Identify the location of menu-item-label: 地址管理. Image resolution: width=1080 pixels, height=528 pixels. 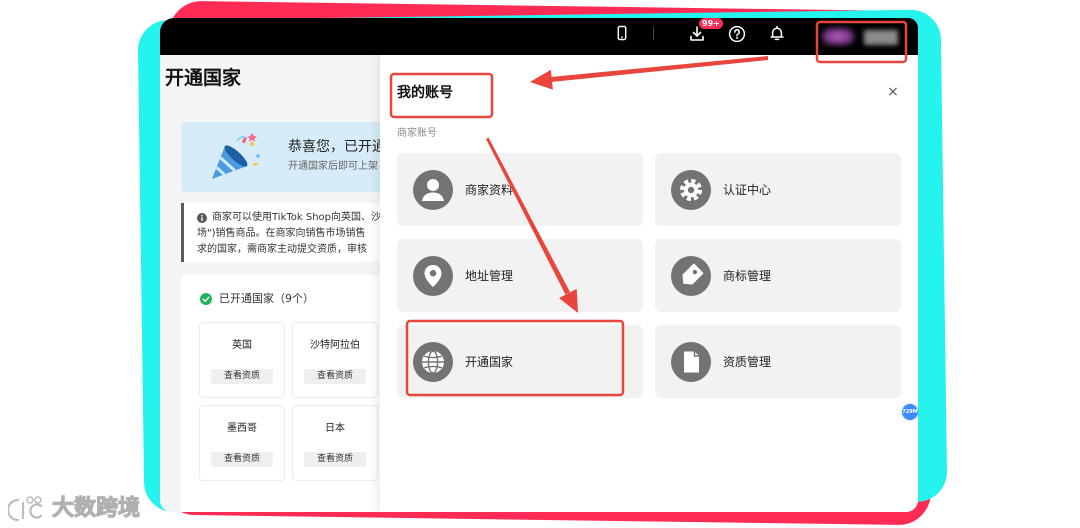
(489, 275).